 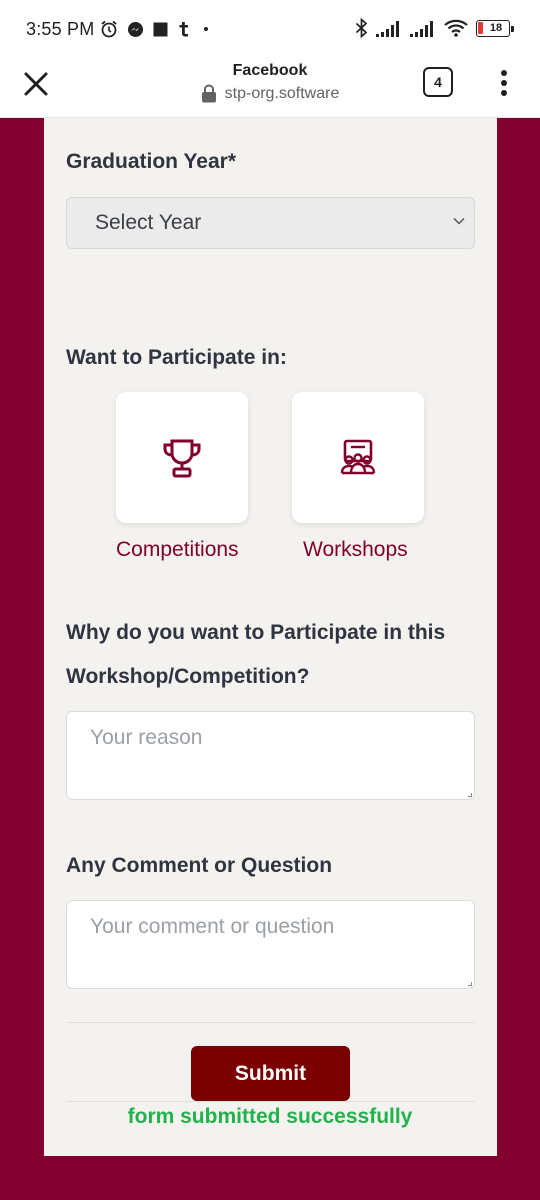 I want to click on graduation-year-select: Select Year, so click(x=270, y=223).